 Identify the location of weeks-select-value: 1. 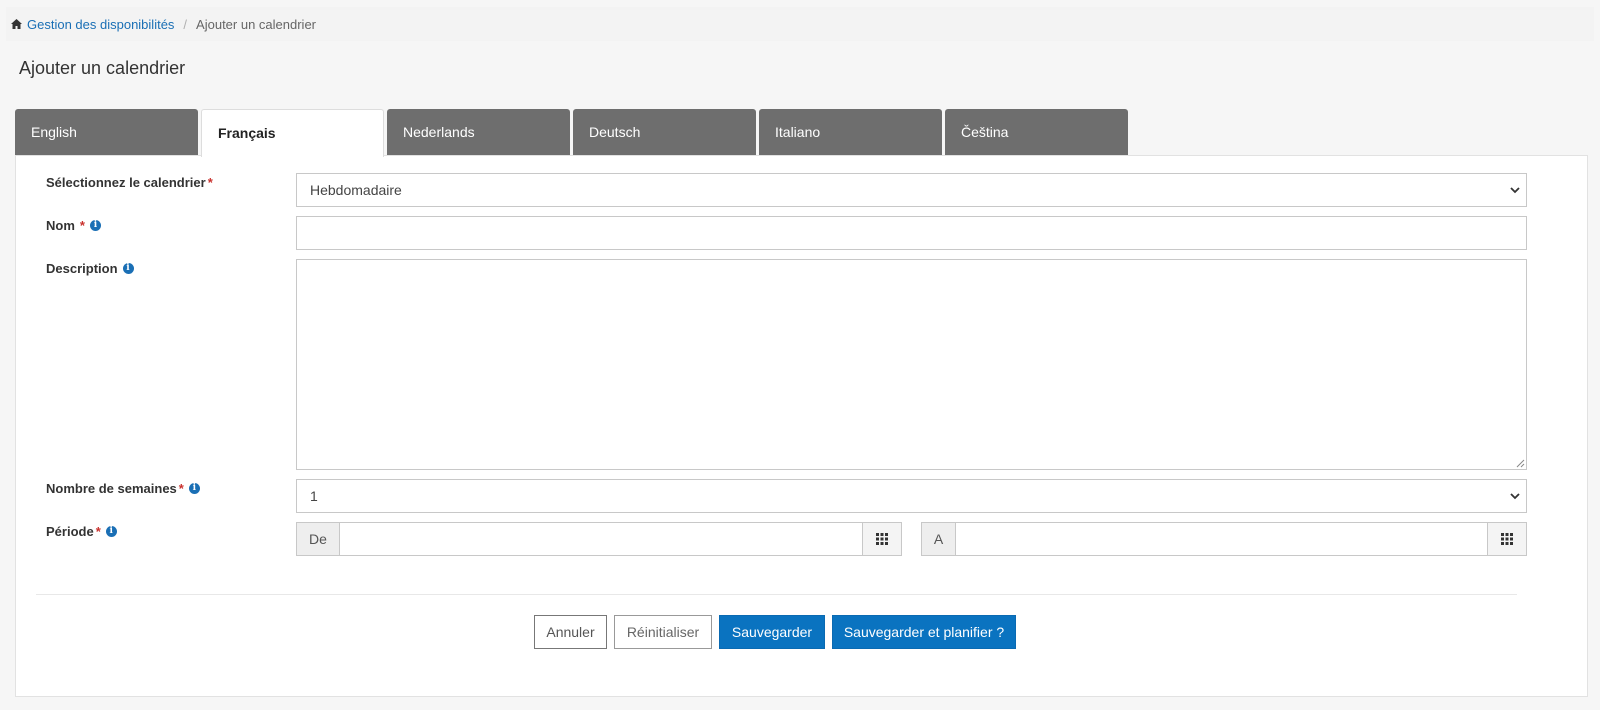
(314, 496).